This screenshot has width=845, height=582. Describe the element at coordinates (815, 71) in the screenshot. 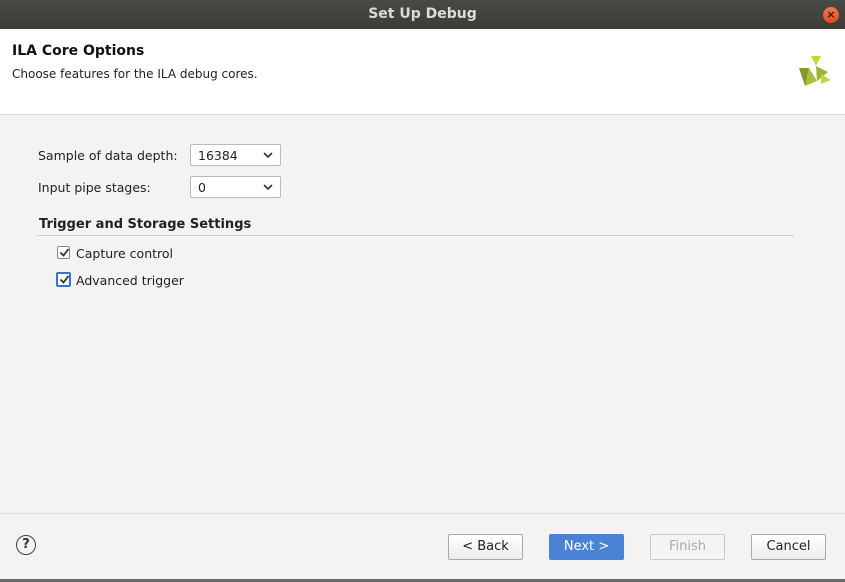

I see `xilinx-logo-icon` at that location.